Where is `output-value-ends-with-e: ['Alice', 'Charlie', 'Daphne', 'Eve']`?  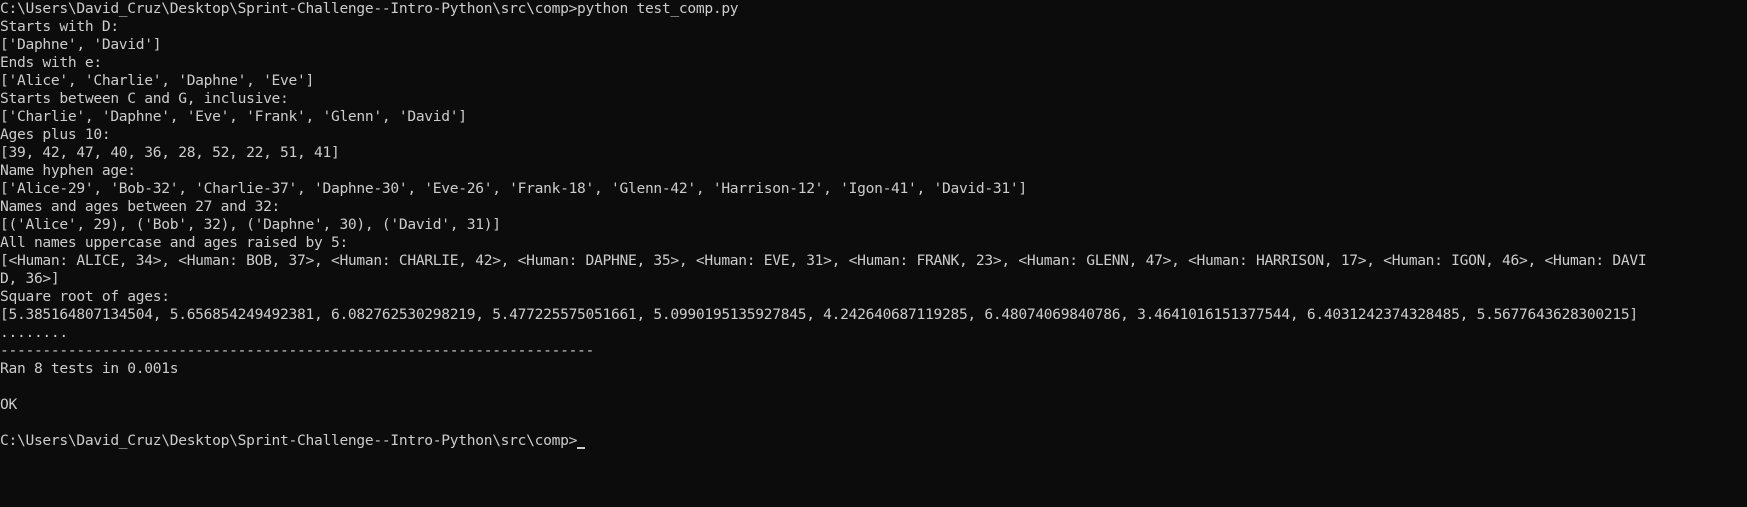 output-value-ends-with-e: ['Alice', 'Charlie', 'Daphne', 'Eve'] is located at coordinates (157, 80).